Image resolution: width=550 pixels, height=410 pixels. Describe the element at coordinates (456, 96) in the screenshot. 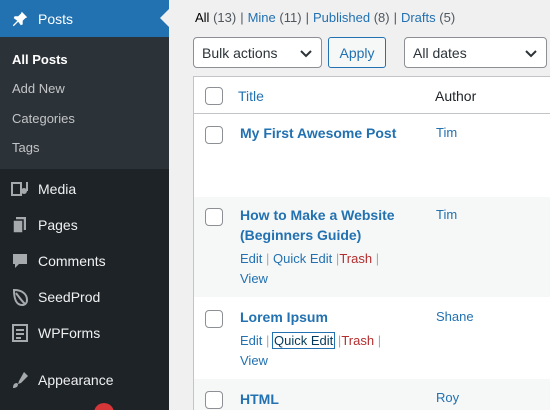

I see `column-author-header: Author` at that location.